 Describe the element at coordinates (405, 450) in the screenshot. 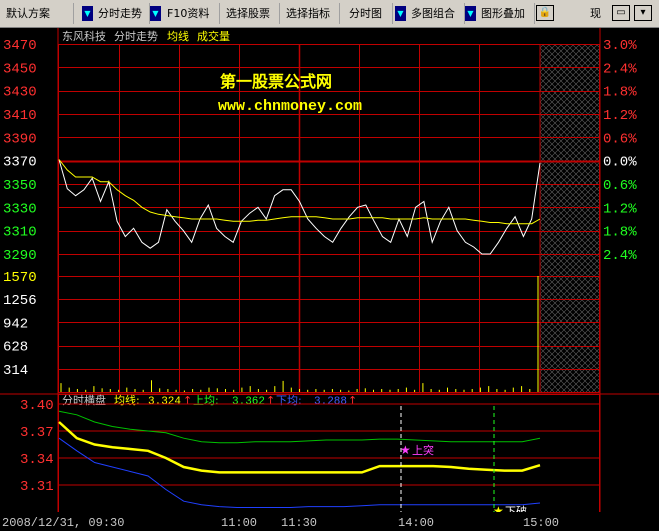

I see `breakout-star-icon: ★` at that location.